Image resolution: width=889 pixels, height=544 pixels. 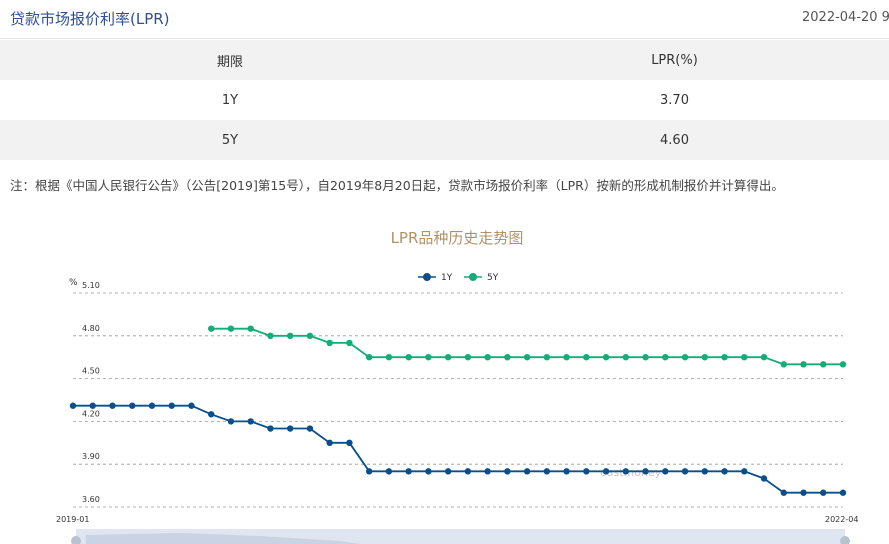 I want to click on column-header-rate: LPR(%), so click(x=674, y=60).